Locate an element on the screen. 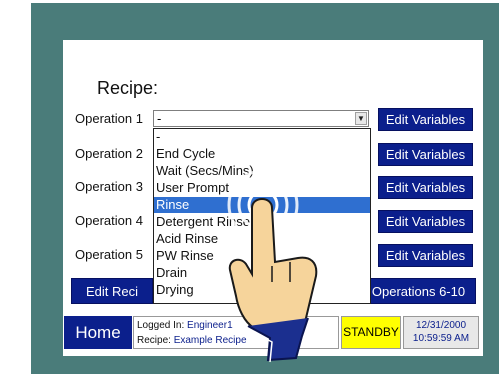 This screenshot has height=377, width=503. time-display: 10:59:59 AM is located at coordinates (441, 338).